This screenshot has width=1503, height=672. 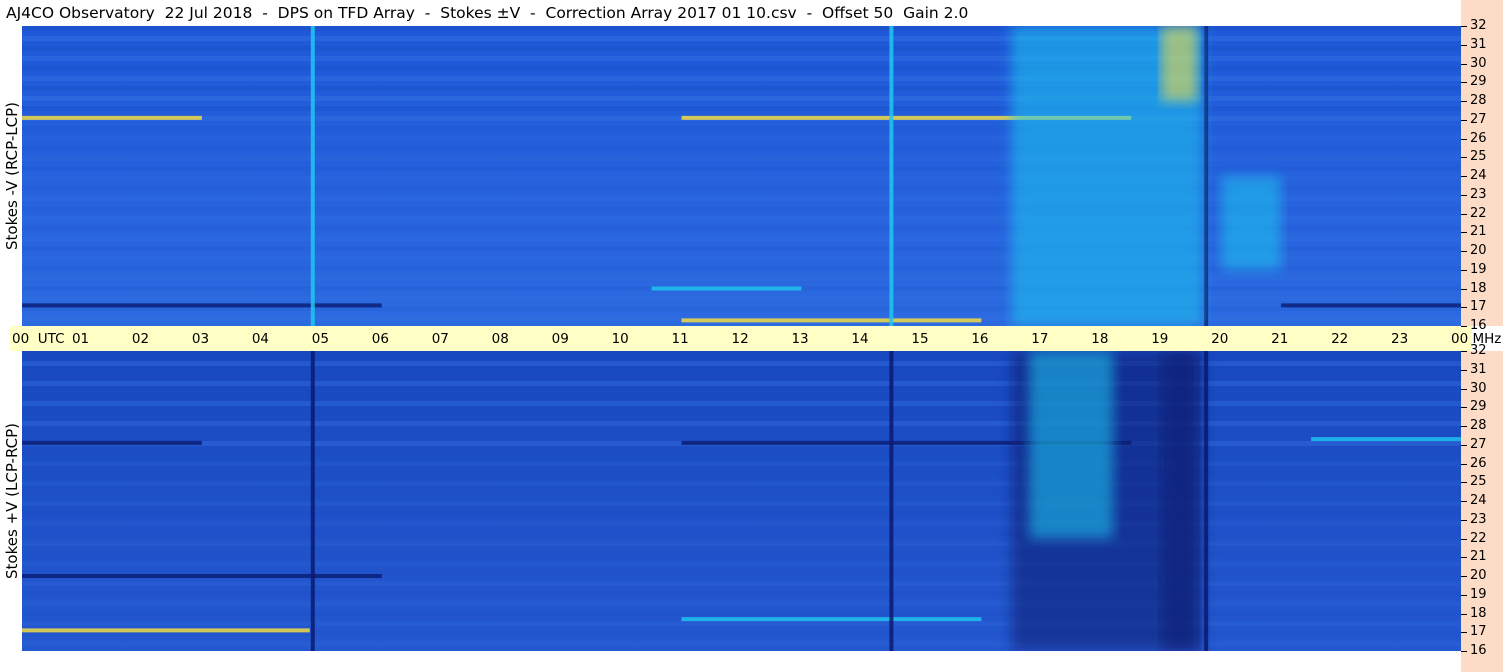 I want to click on freq-tick-label: 18, so click(x=1478, y=288).